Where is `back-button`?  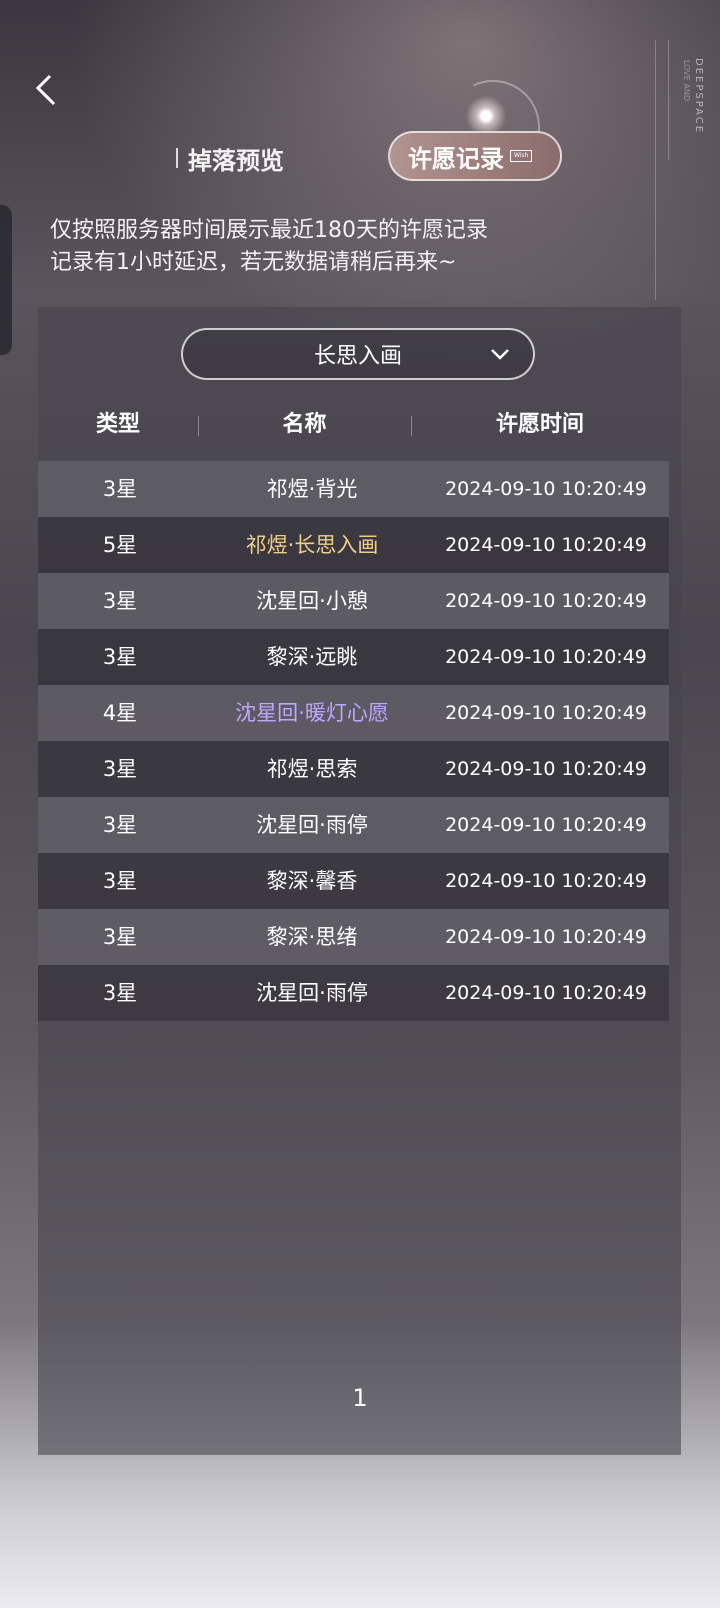
back-button is located at coordinates (47, 91).